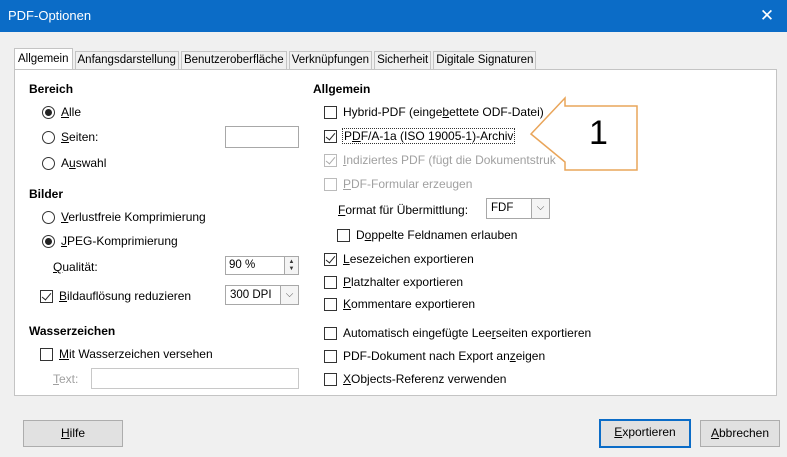  I want to click on text-label: Text:, so click(66, 379).